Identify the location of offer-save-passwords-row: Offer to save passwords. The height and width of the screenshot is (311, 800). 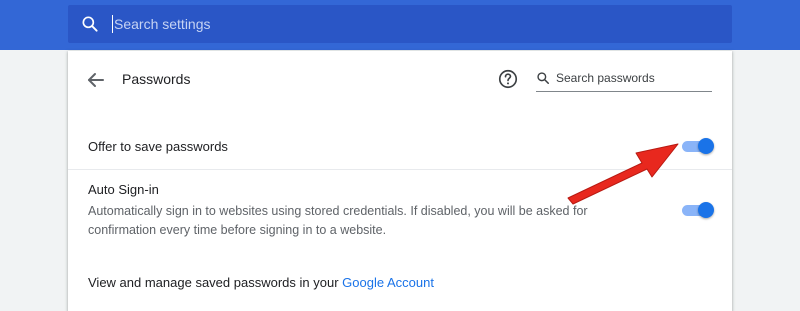
(400, 146).